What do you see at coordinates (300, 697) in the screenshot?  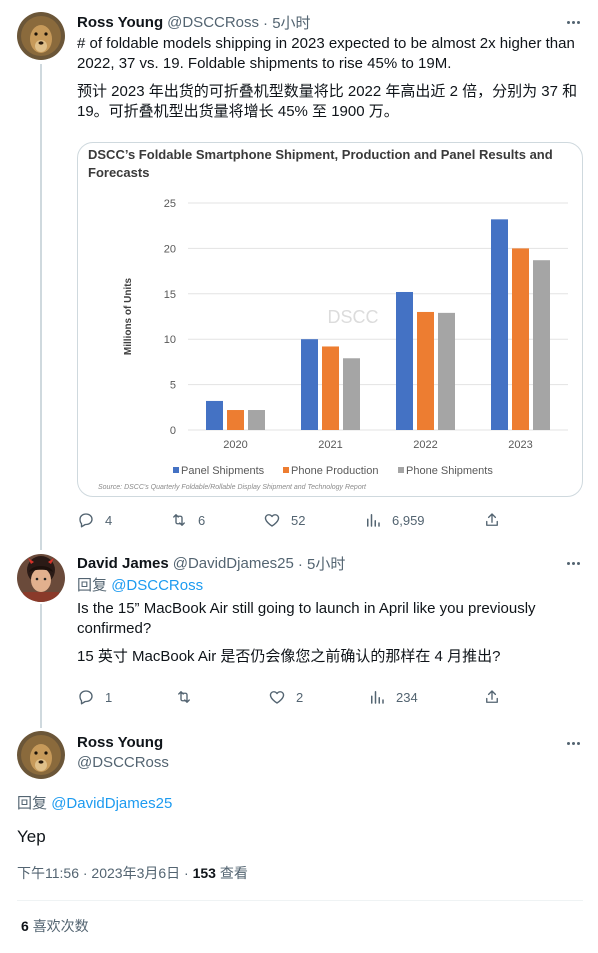 I see `like-count: 2` at bounding box center [300, 697].